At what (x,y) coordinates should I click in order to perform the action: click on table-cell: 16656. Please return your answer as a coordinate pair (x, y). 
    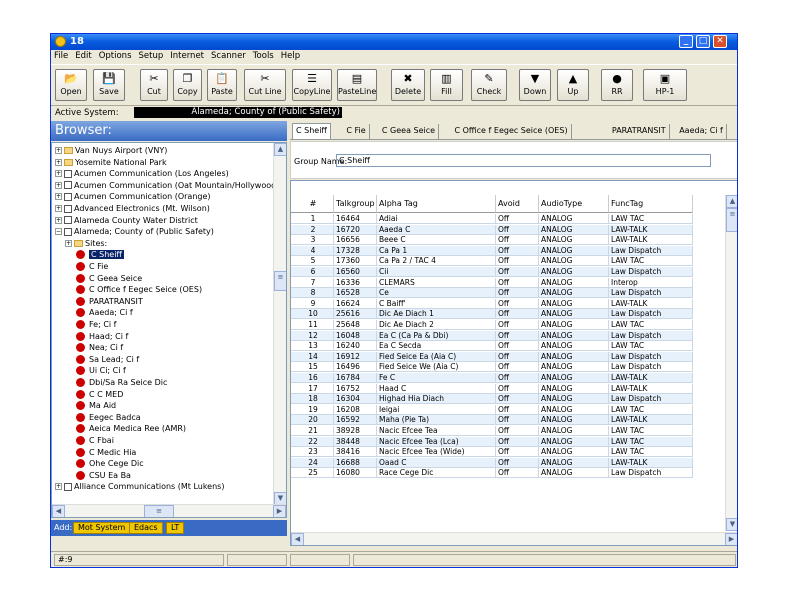
    Looking at the image, I should click on (355, 240).